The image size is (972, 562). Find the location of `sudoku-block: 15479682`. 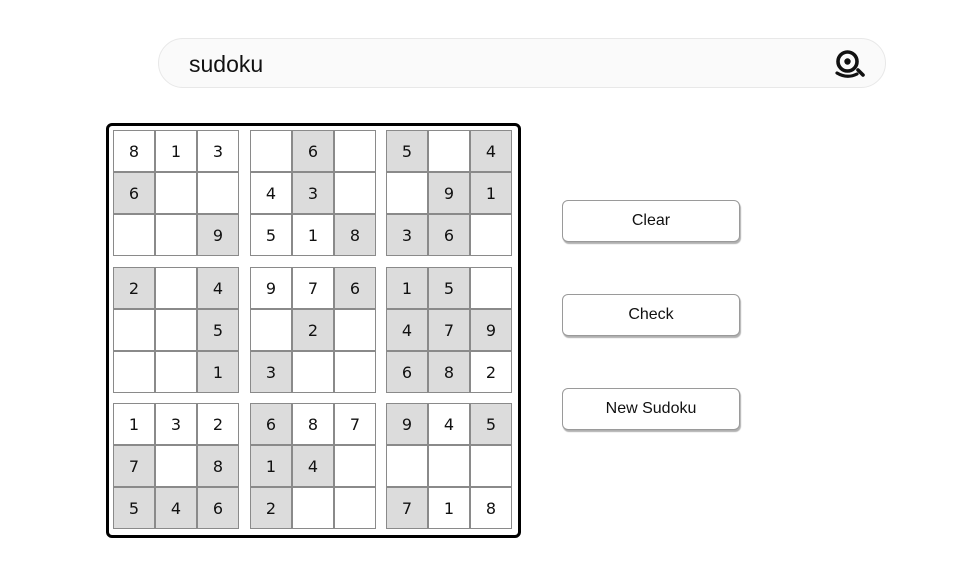

sudoku-block: 15479682 is located at coordinates (449, 330).